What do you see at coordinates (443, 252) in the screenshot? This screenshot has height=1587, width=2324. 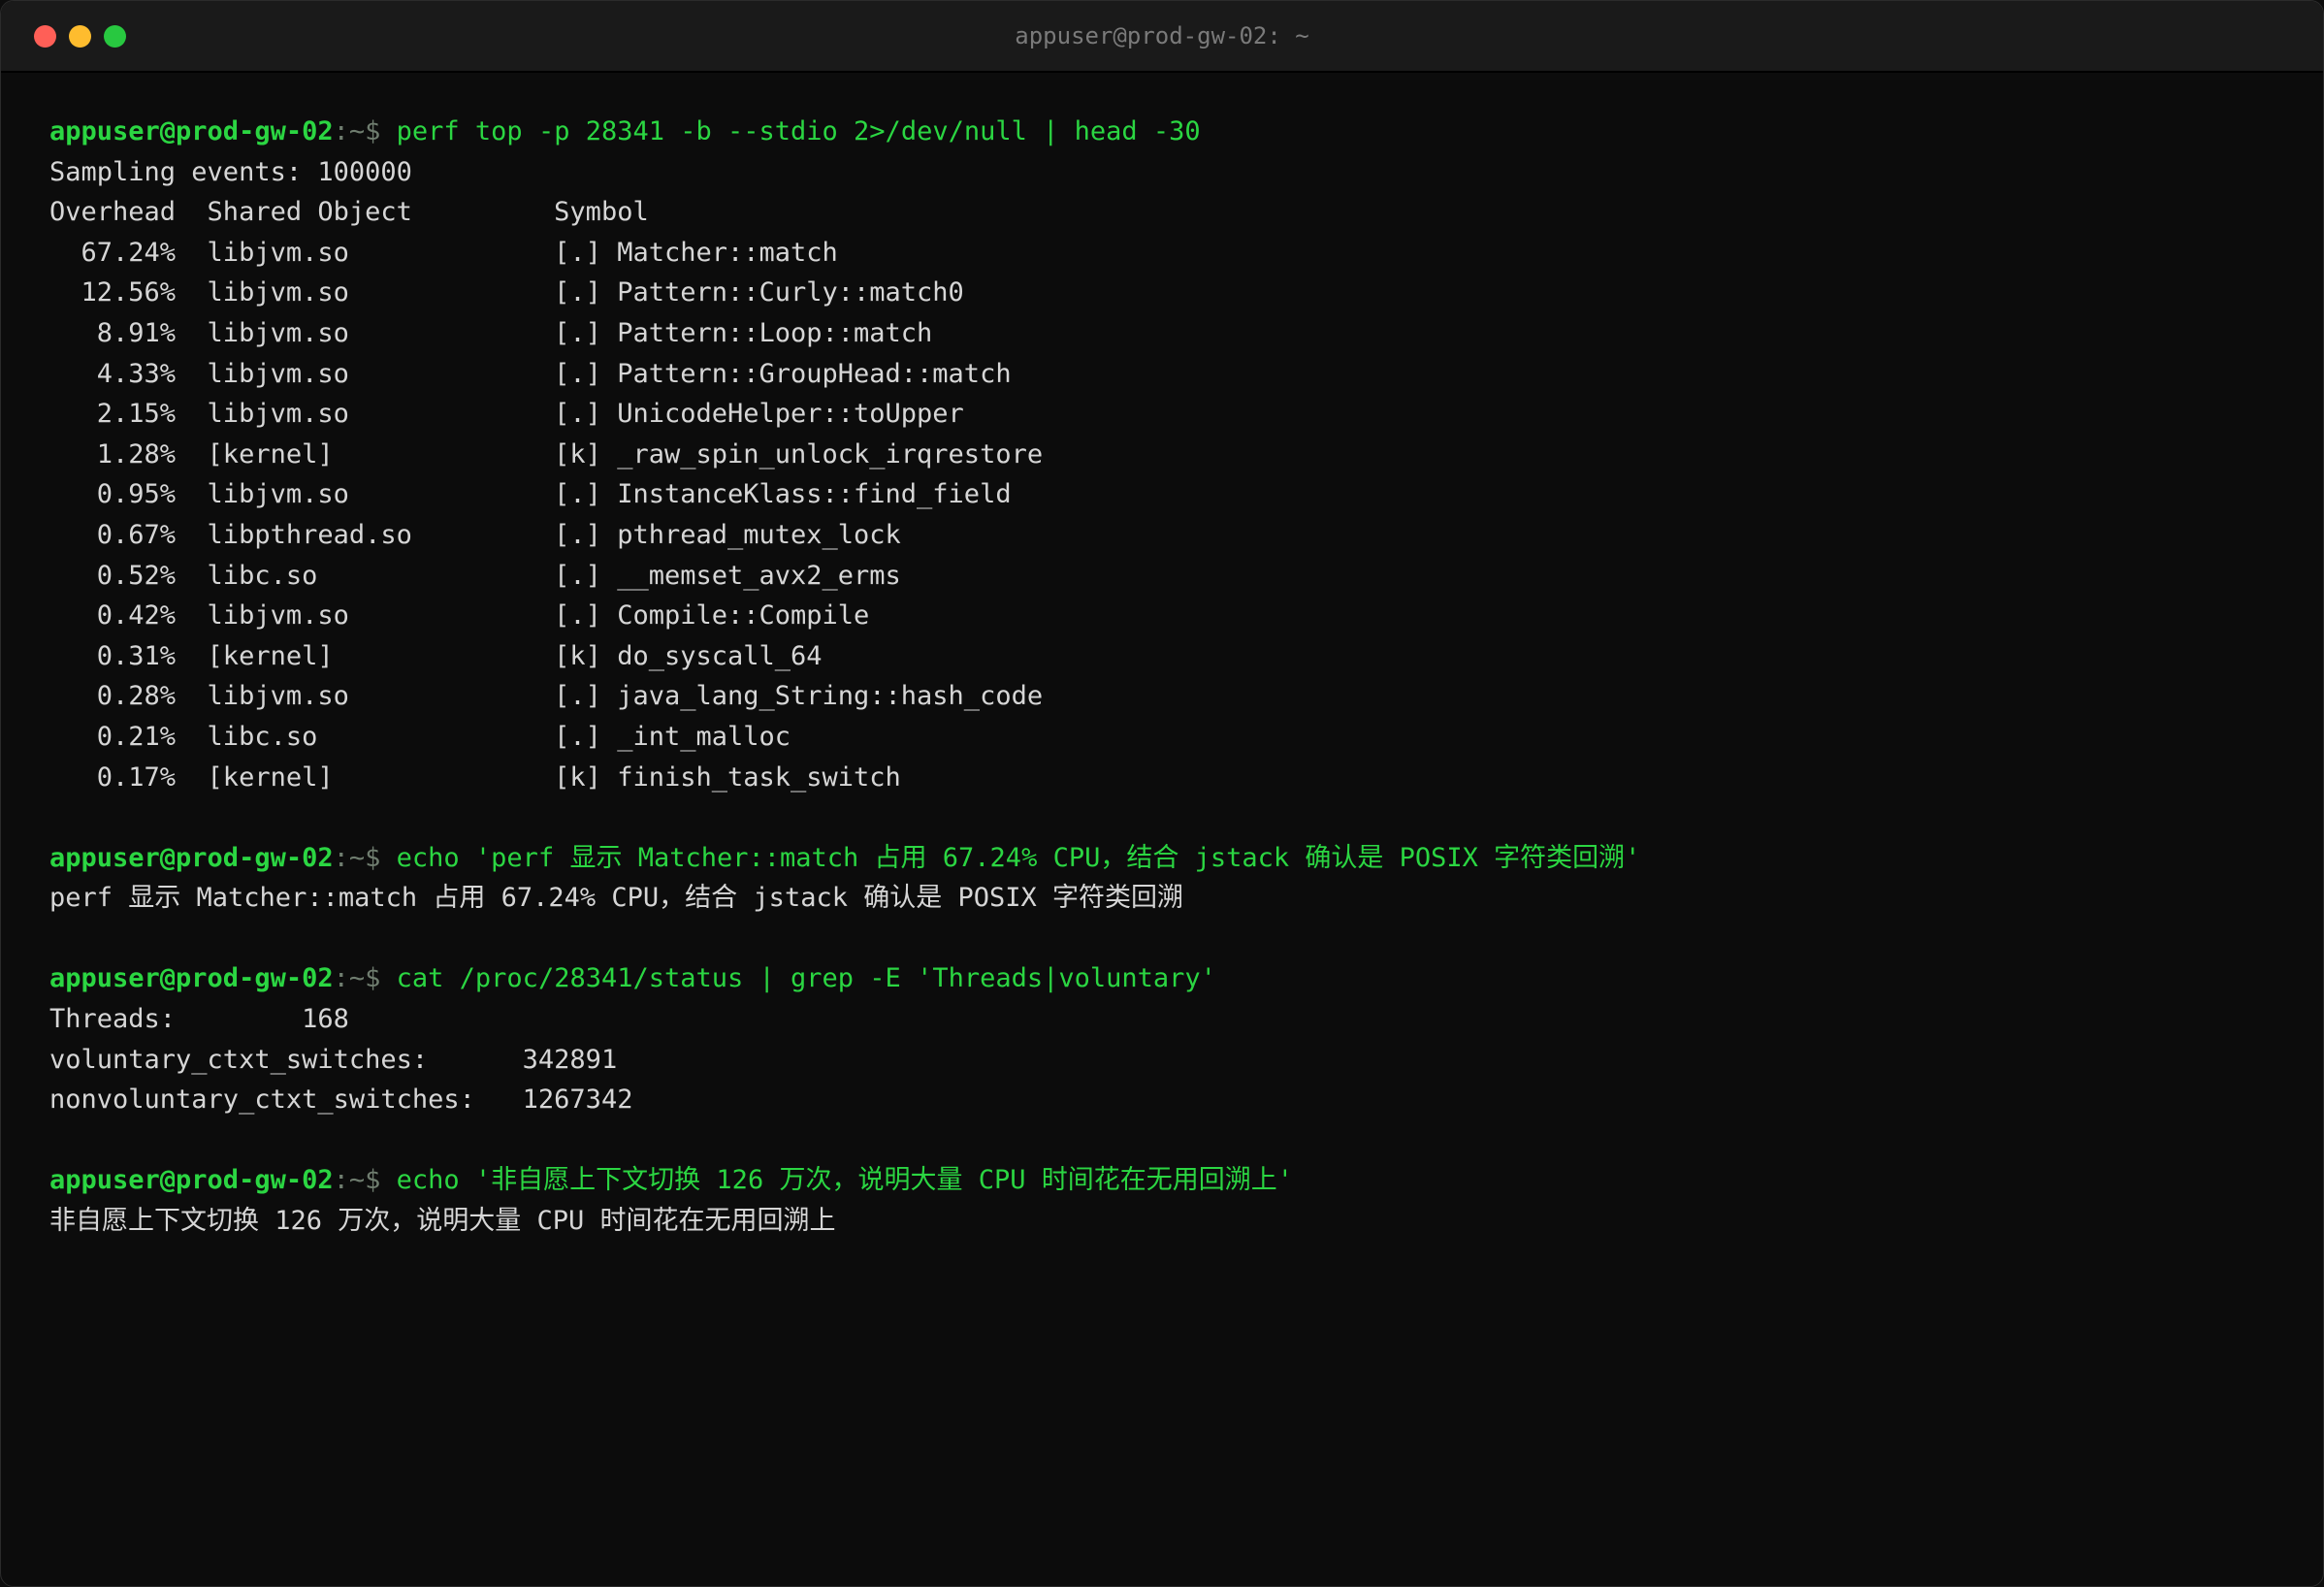 I see `output-line: 67.24% libjvm.so [.] Matcher::match` at bounding box center [443, 252].